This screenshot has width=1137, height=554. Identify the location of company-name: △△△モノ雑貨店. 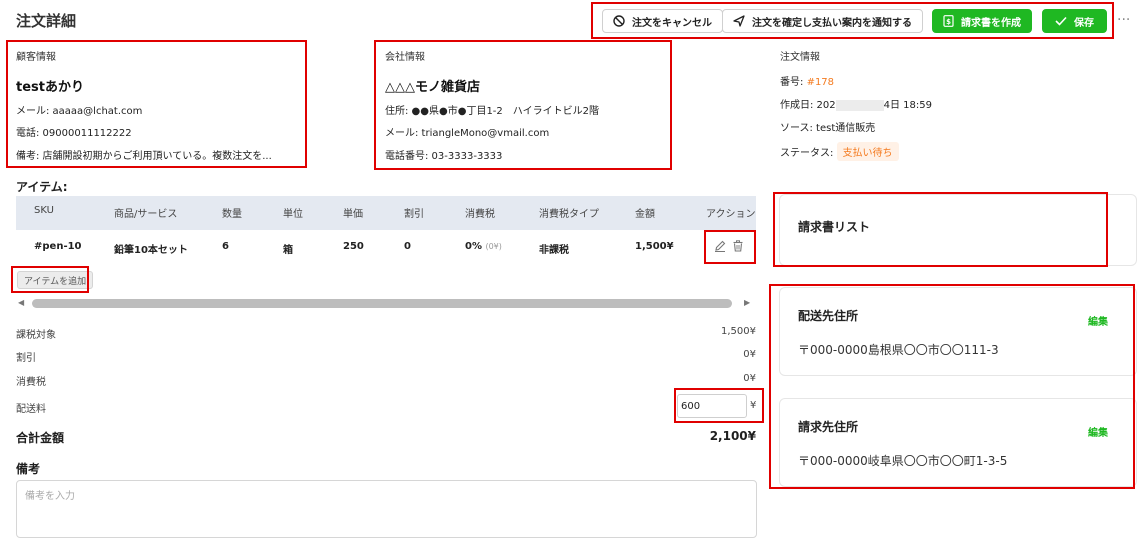
(432, 87).